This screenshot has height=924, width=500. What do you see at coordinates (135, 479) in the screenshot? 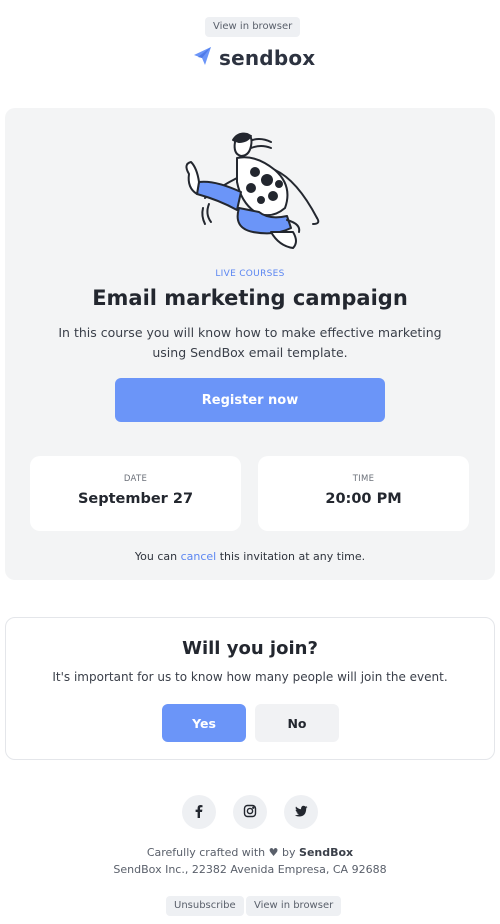
I see `date-label: DATE` at bounding box center [135, 479].